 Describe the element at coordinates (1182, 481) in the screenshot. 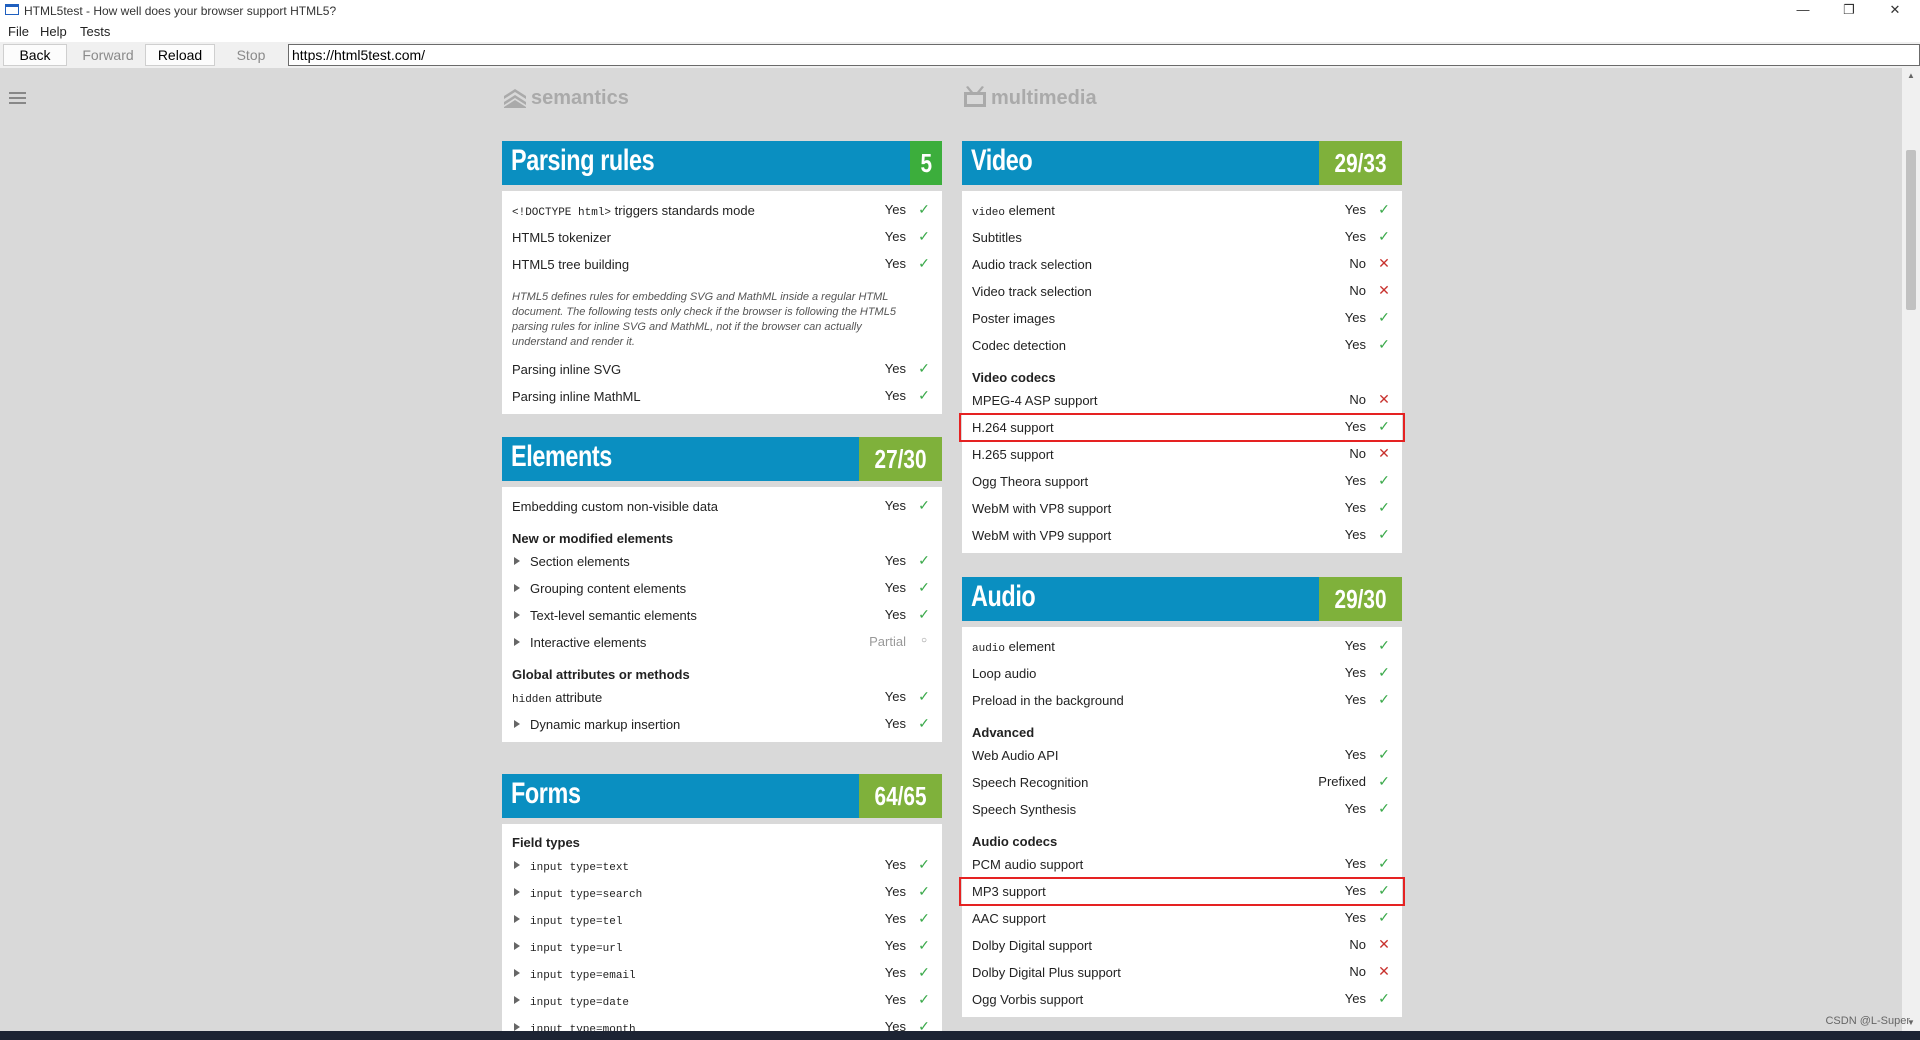

I see `test-row: Ogg Theora support Yes ✓` at that location.